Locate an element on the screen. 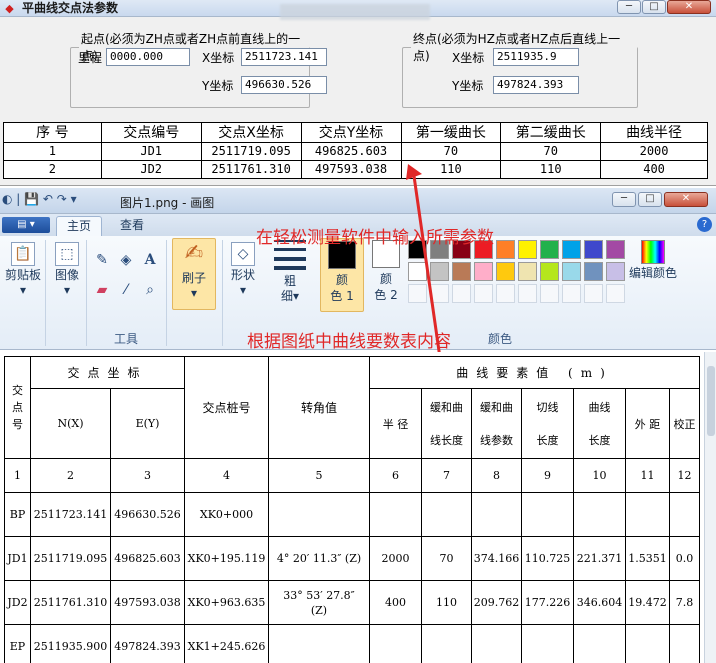  table-cell: 1 is located at coordinates (52, 151).